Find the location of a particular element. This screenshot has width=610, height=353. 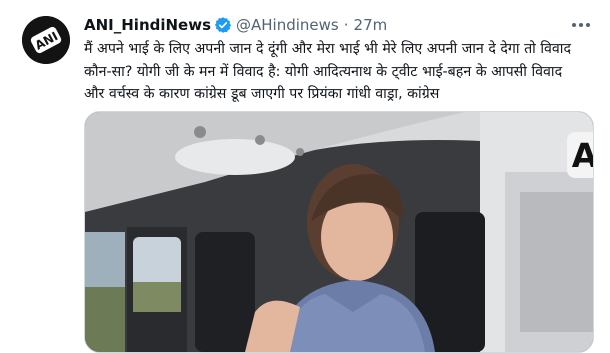

ani-logo: ANI is located at coordinates (46, 40).